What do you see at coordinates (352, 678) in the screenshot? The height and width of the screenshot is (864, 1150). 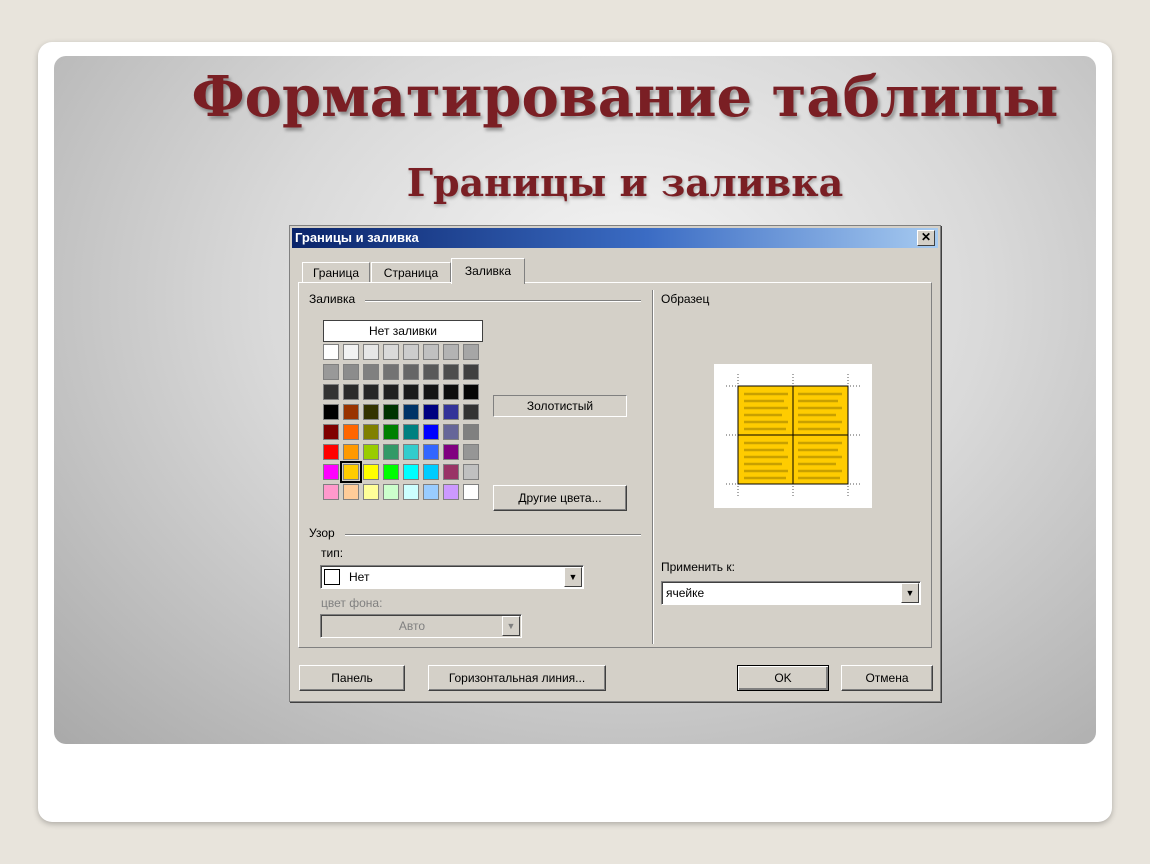 I see `panel-button: Панель` at bounding box center [352, 678].